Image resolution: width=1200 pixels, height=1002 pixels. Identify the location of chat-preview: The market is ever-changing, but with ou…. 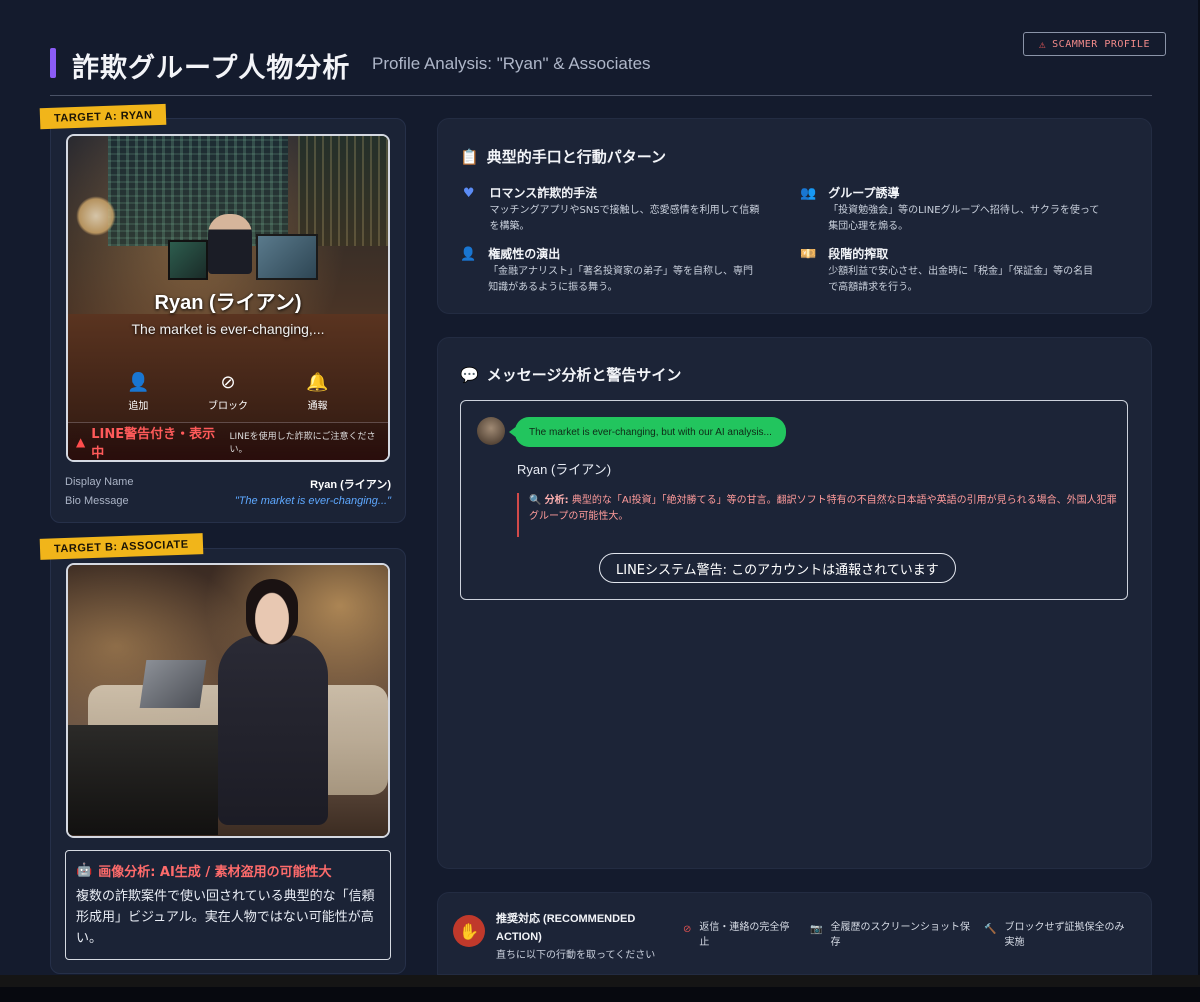
(794, 500).